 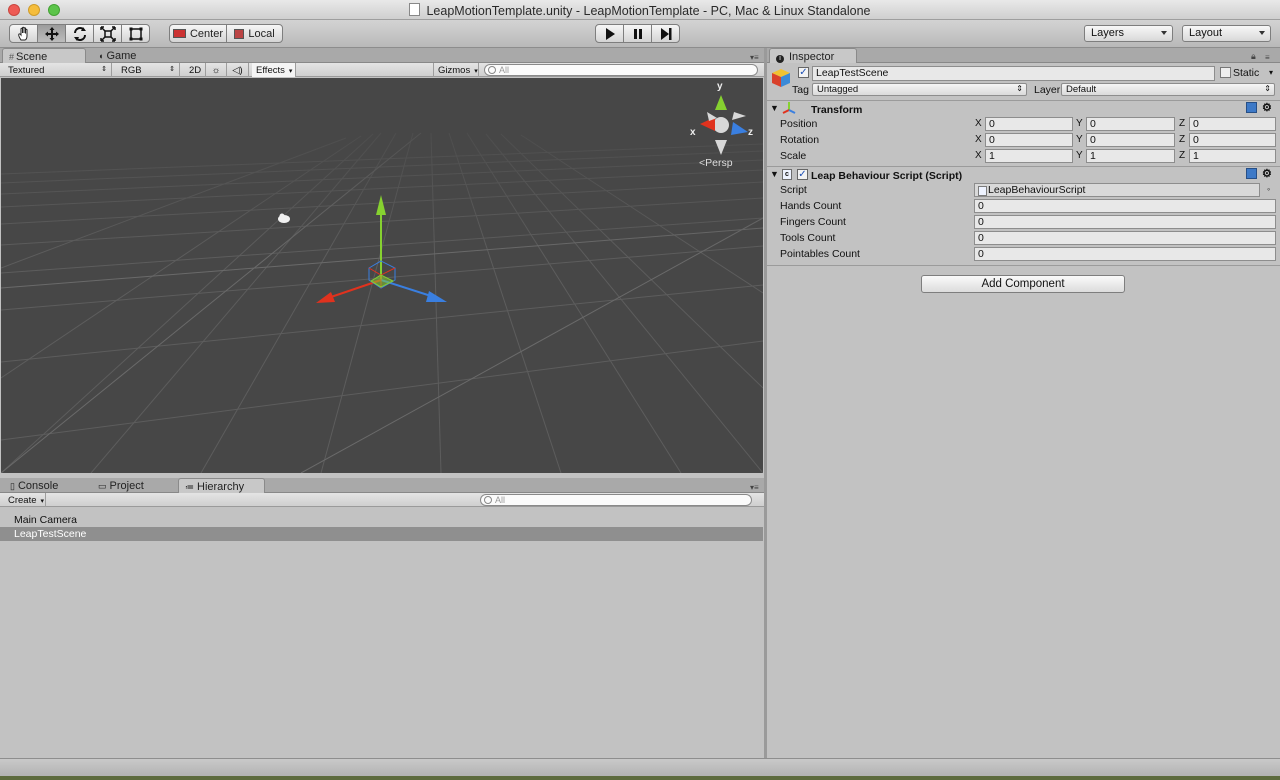 I want to click on gizmos-dropdown: Gizmos ▾, so click(x=456, y=70).